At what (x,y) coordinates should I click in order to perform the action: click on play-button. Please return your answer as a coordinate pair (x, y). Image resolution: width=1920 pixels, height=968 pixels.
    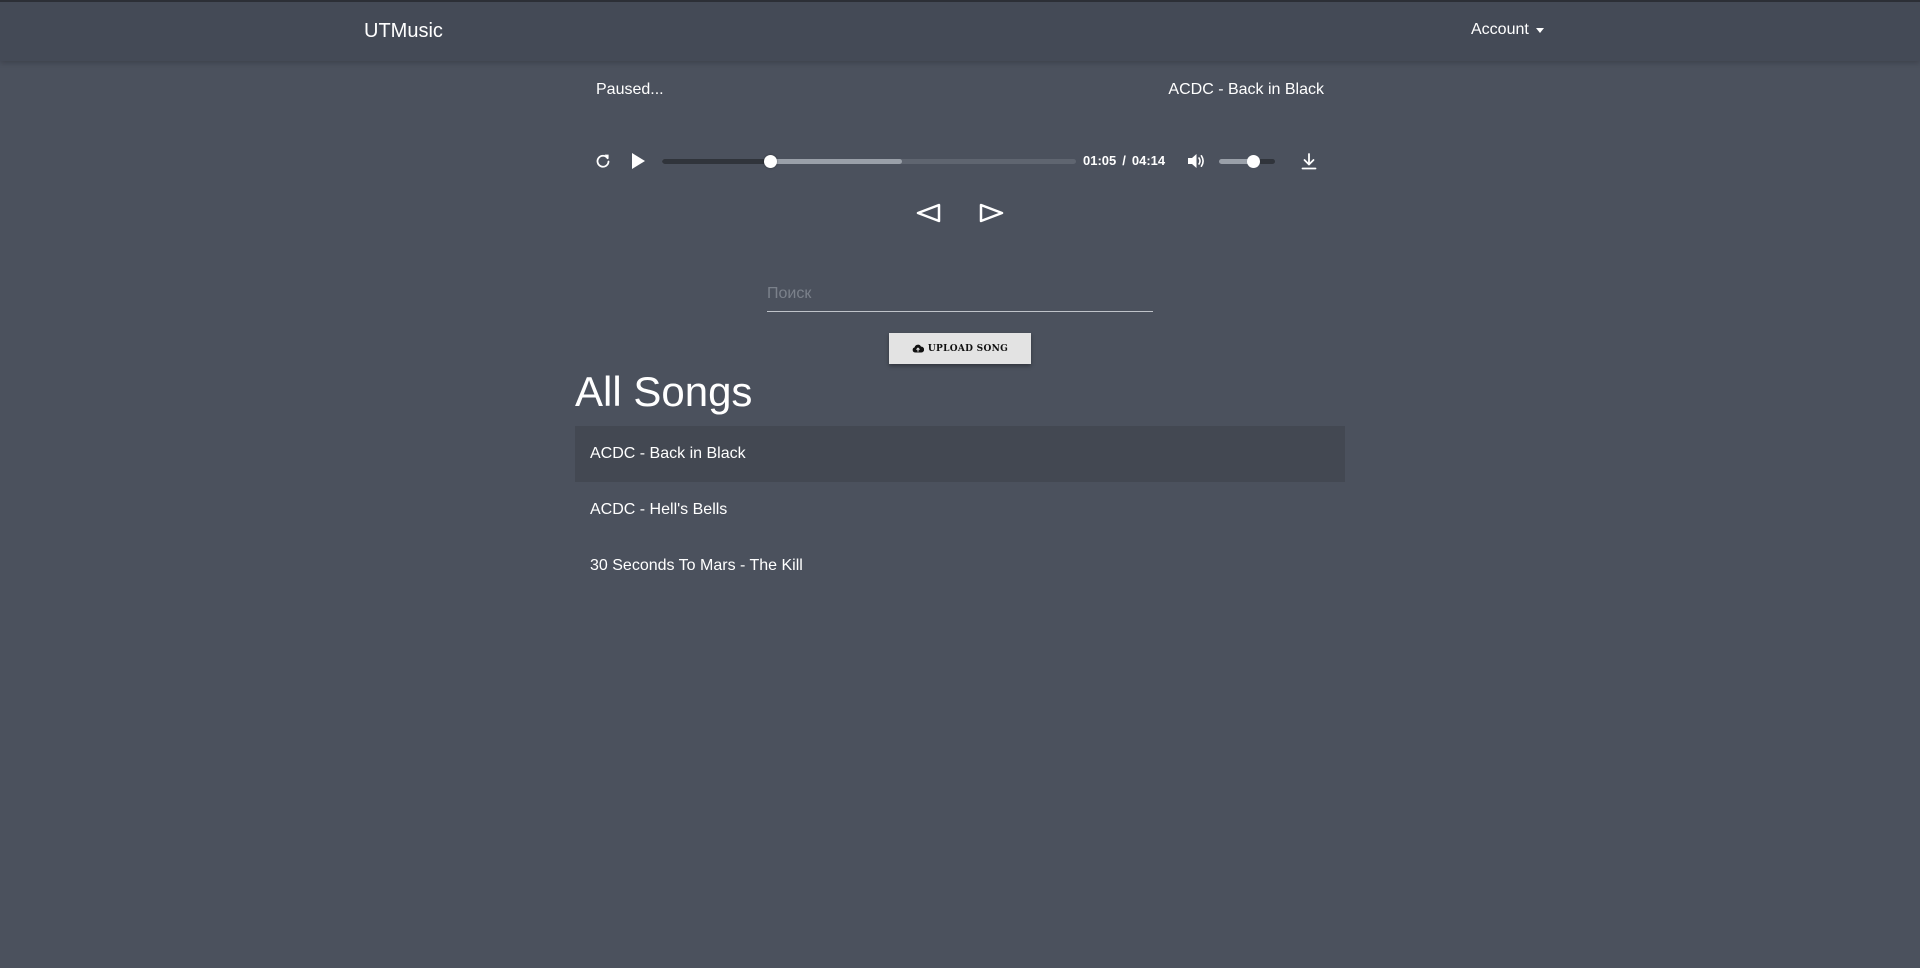
    Looking at the image, I should click on (638, 161).